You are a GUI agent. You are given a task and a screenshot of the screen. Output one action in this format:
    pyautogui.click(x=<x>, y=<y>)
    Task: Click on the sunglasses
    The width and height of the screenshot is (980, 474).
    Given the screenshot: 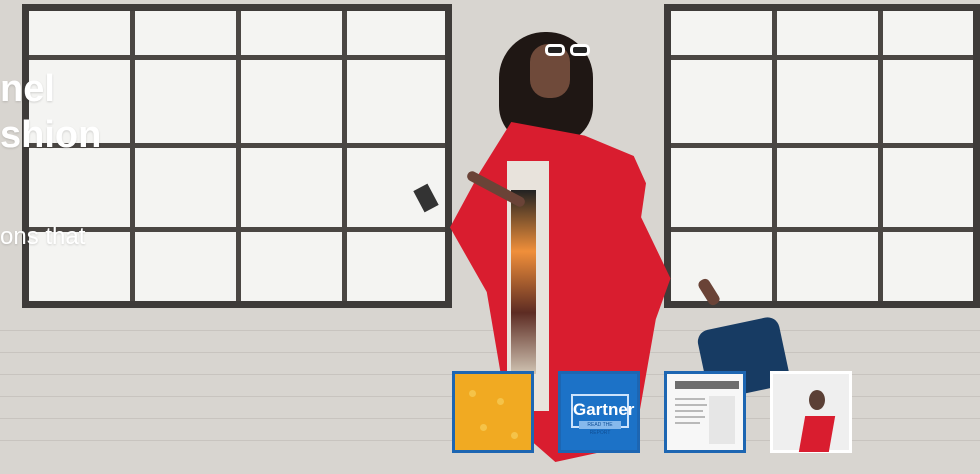 What is the action you would take?
    pyautogui.click(x=571, y=51)
    